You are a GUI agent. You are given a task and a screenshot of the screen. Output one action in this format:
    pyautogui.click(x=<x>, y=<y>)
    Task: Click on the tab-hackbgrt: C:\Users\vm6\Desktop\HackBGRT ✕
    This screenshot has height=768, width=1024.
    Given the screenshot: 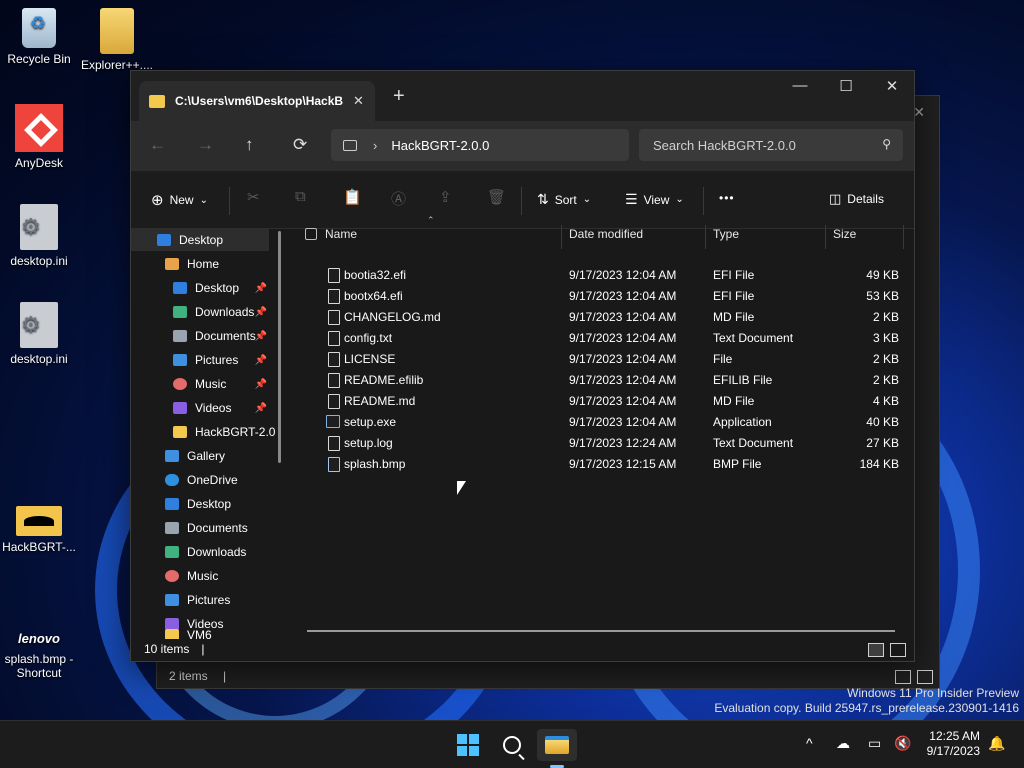 What is the action you would take?
    pyautogui.click(x=257, y=101)
    